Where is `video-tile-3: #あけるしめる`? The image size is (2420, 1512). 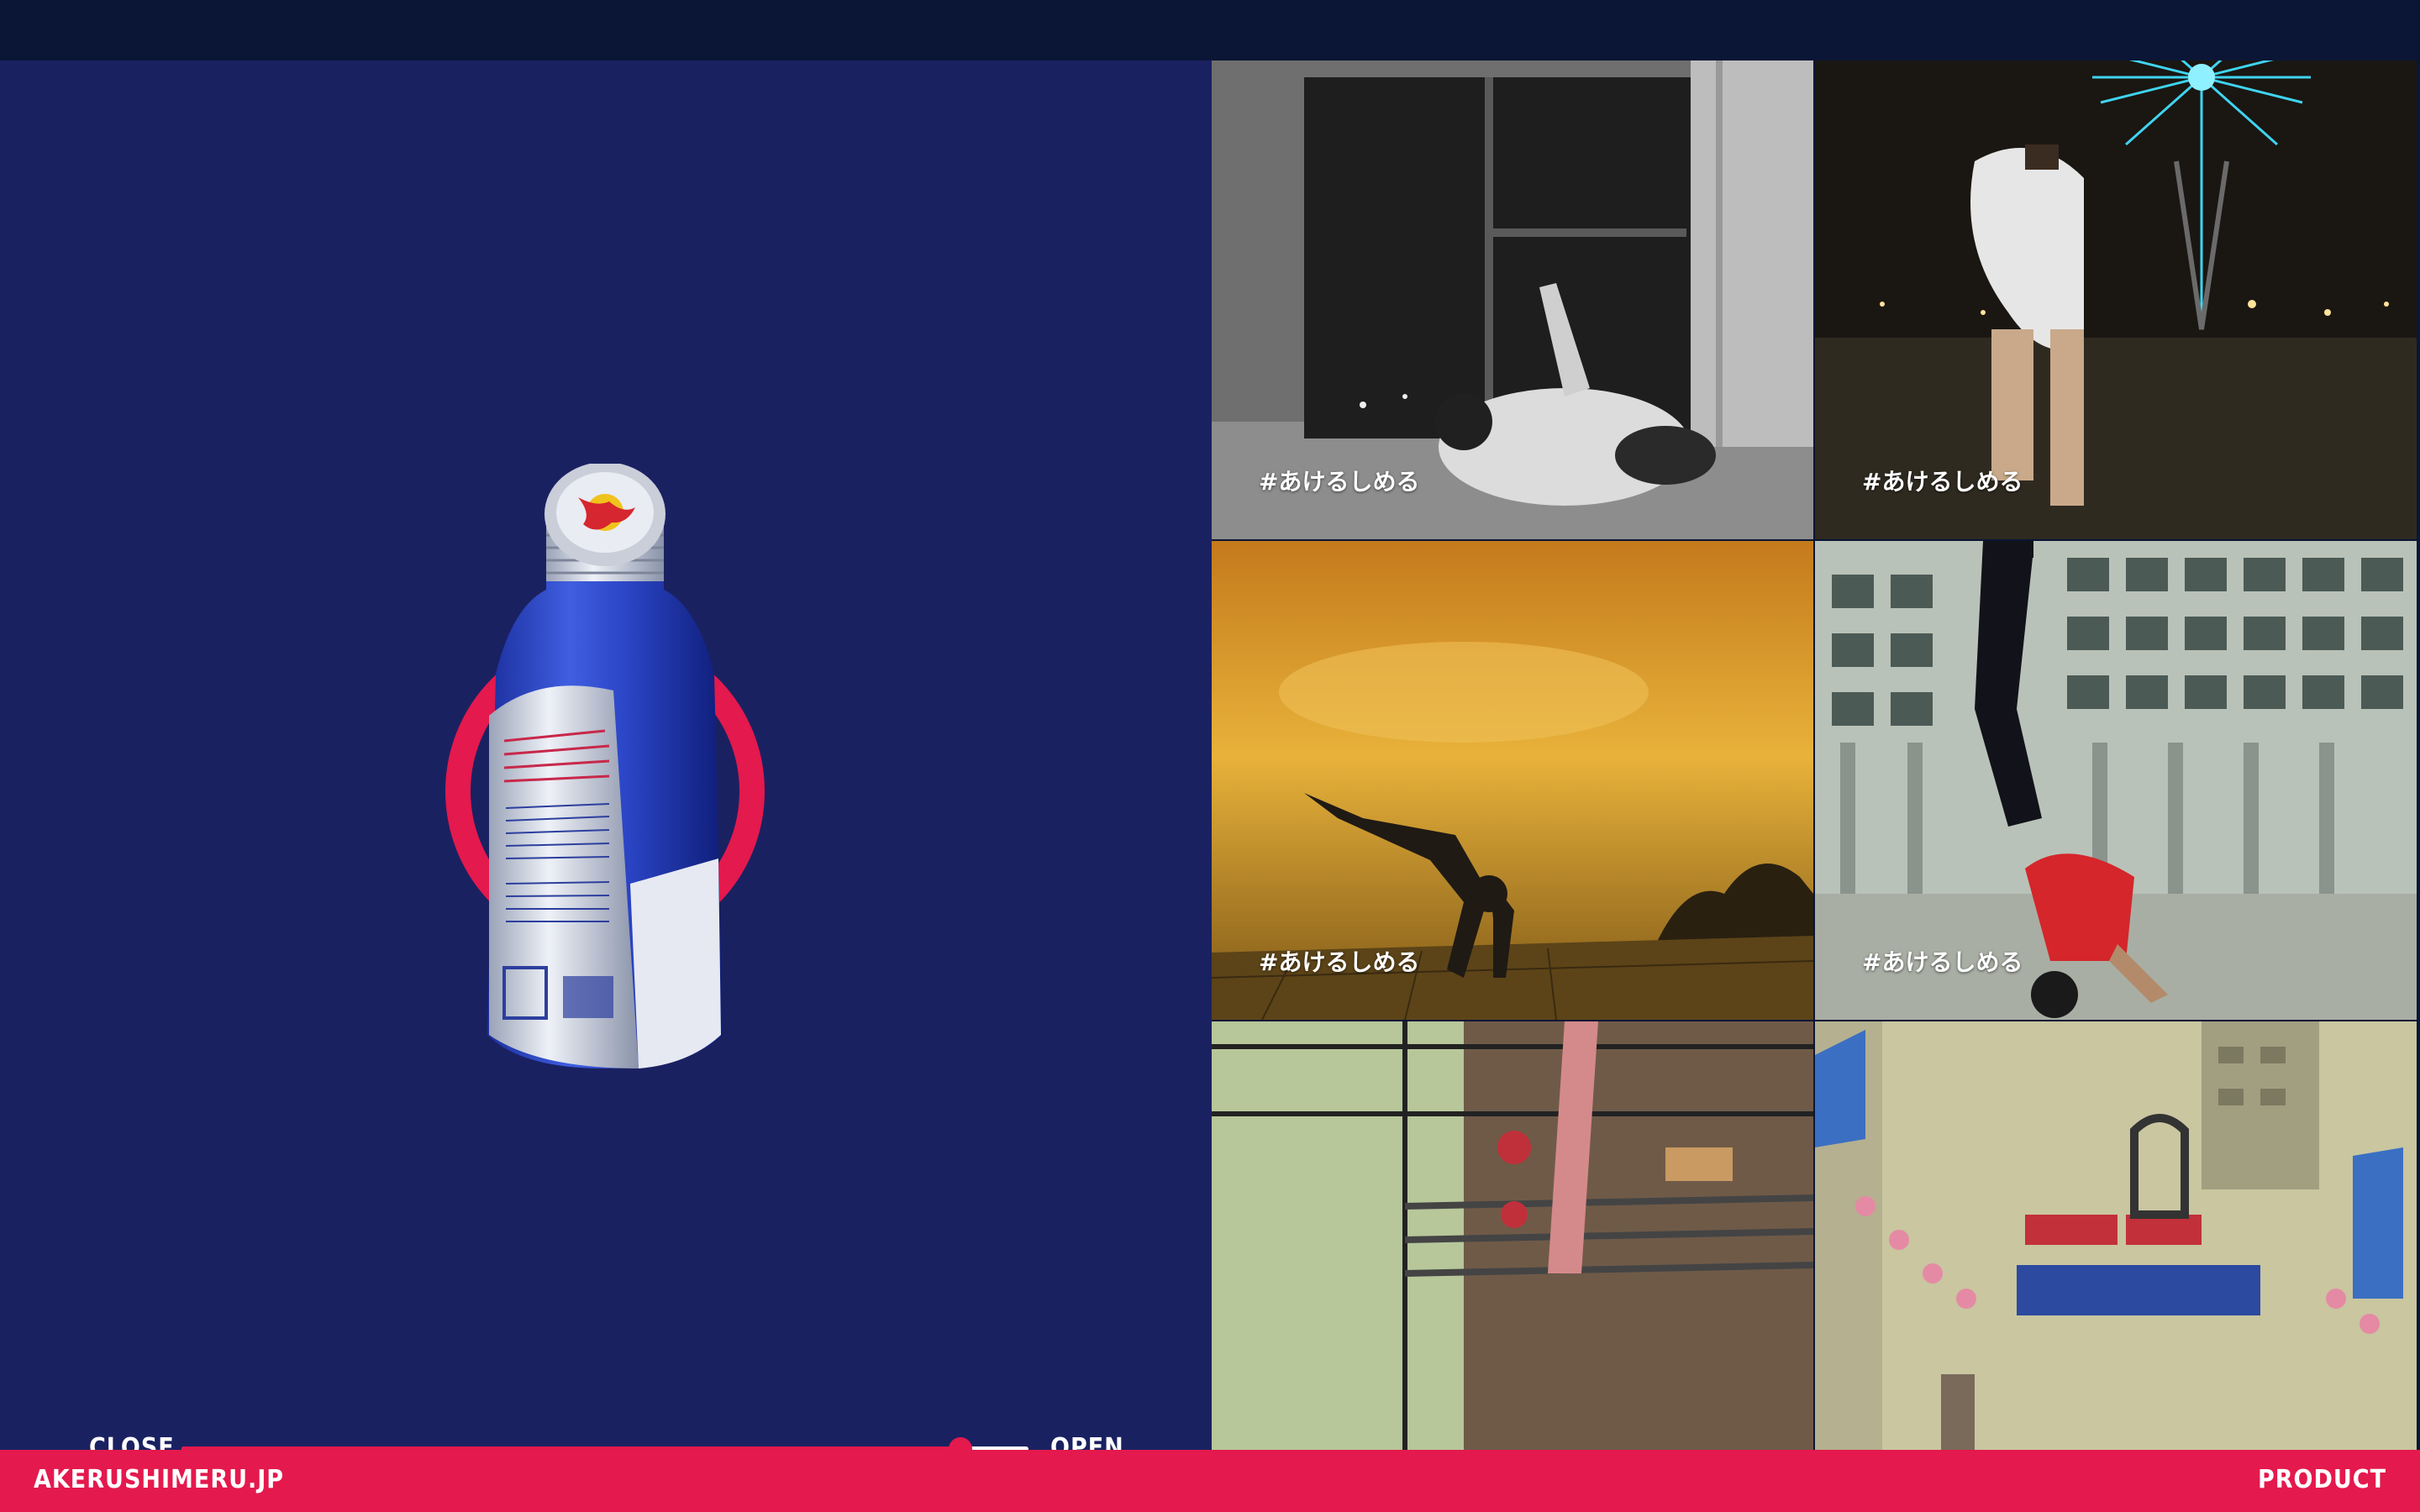 video-tile-3: #あけるしめる is located at coordinates (1512, 780).